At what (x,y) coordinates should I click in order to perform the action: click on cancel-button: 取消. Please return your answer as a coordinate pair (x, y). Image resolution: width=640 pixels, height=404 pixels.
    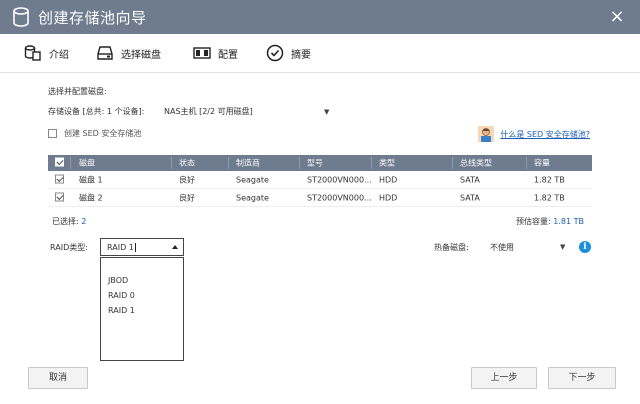
    Looking at the image, I should click on (58, 378).